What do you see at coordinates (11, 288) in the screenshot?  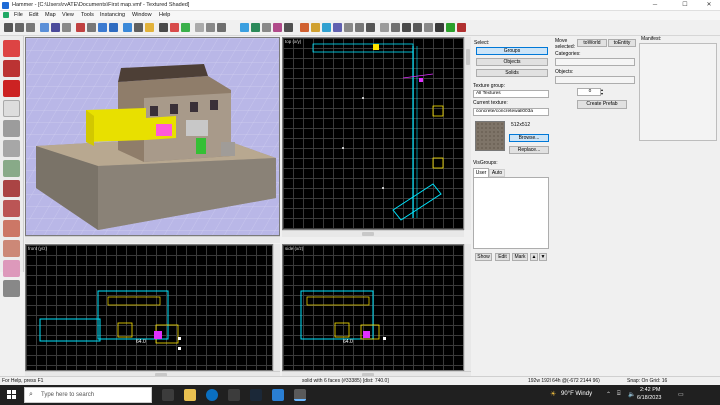 I see `lock-tool-icon` at bounding box center [11, 288].